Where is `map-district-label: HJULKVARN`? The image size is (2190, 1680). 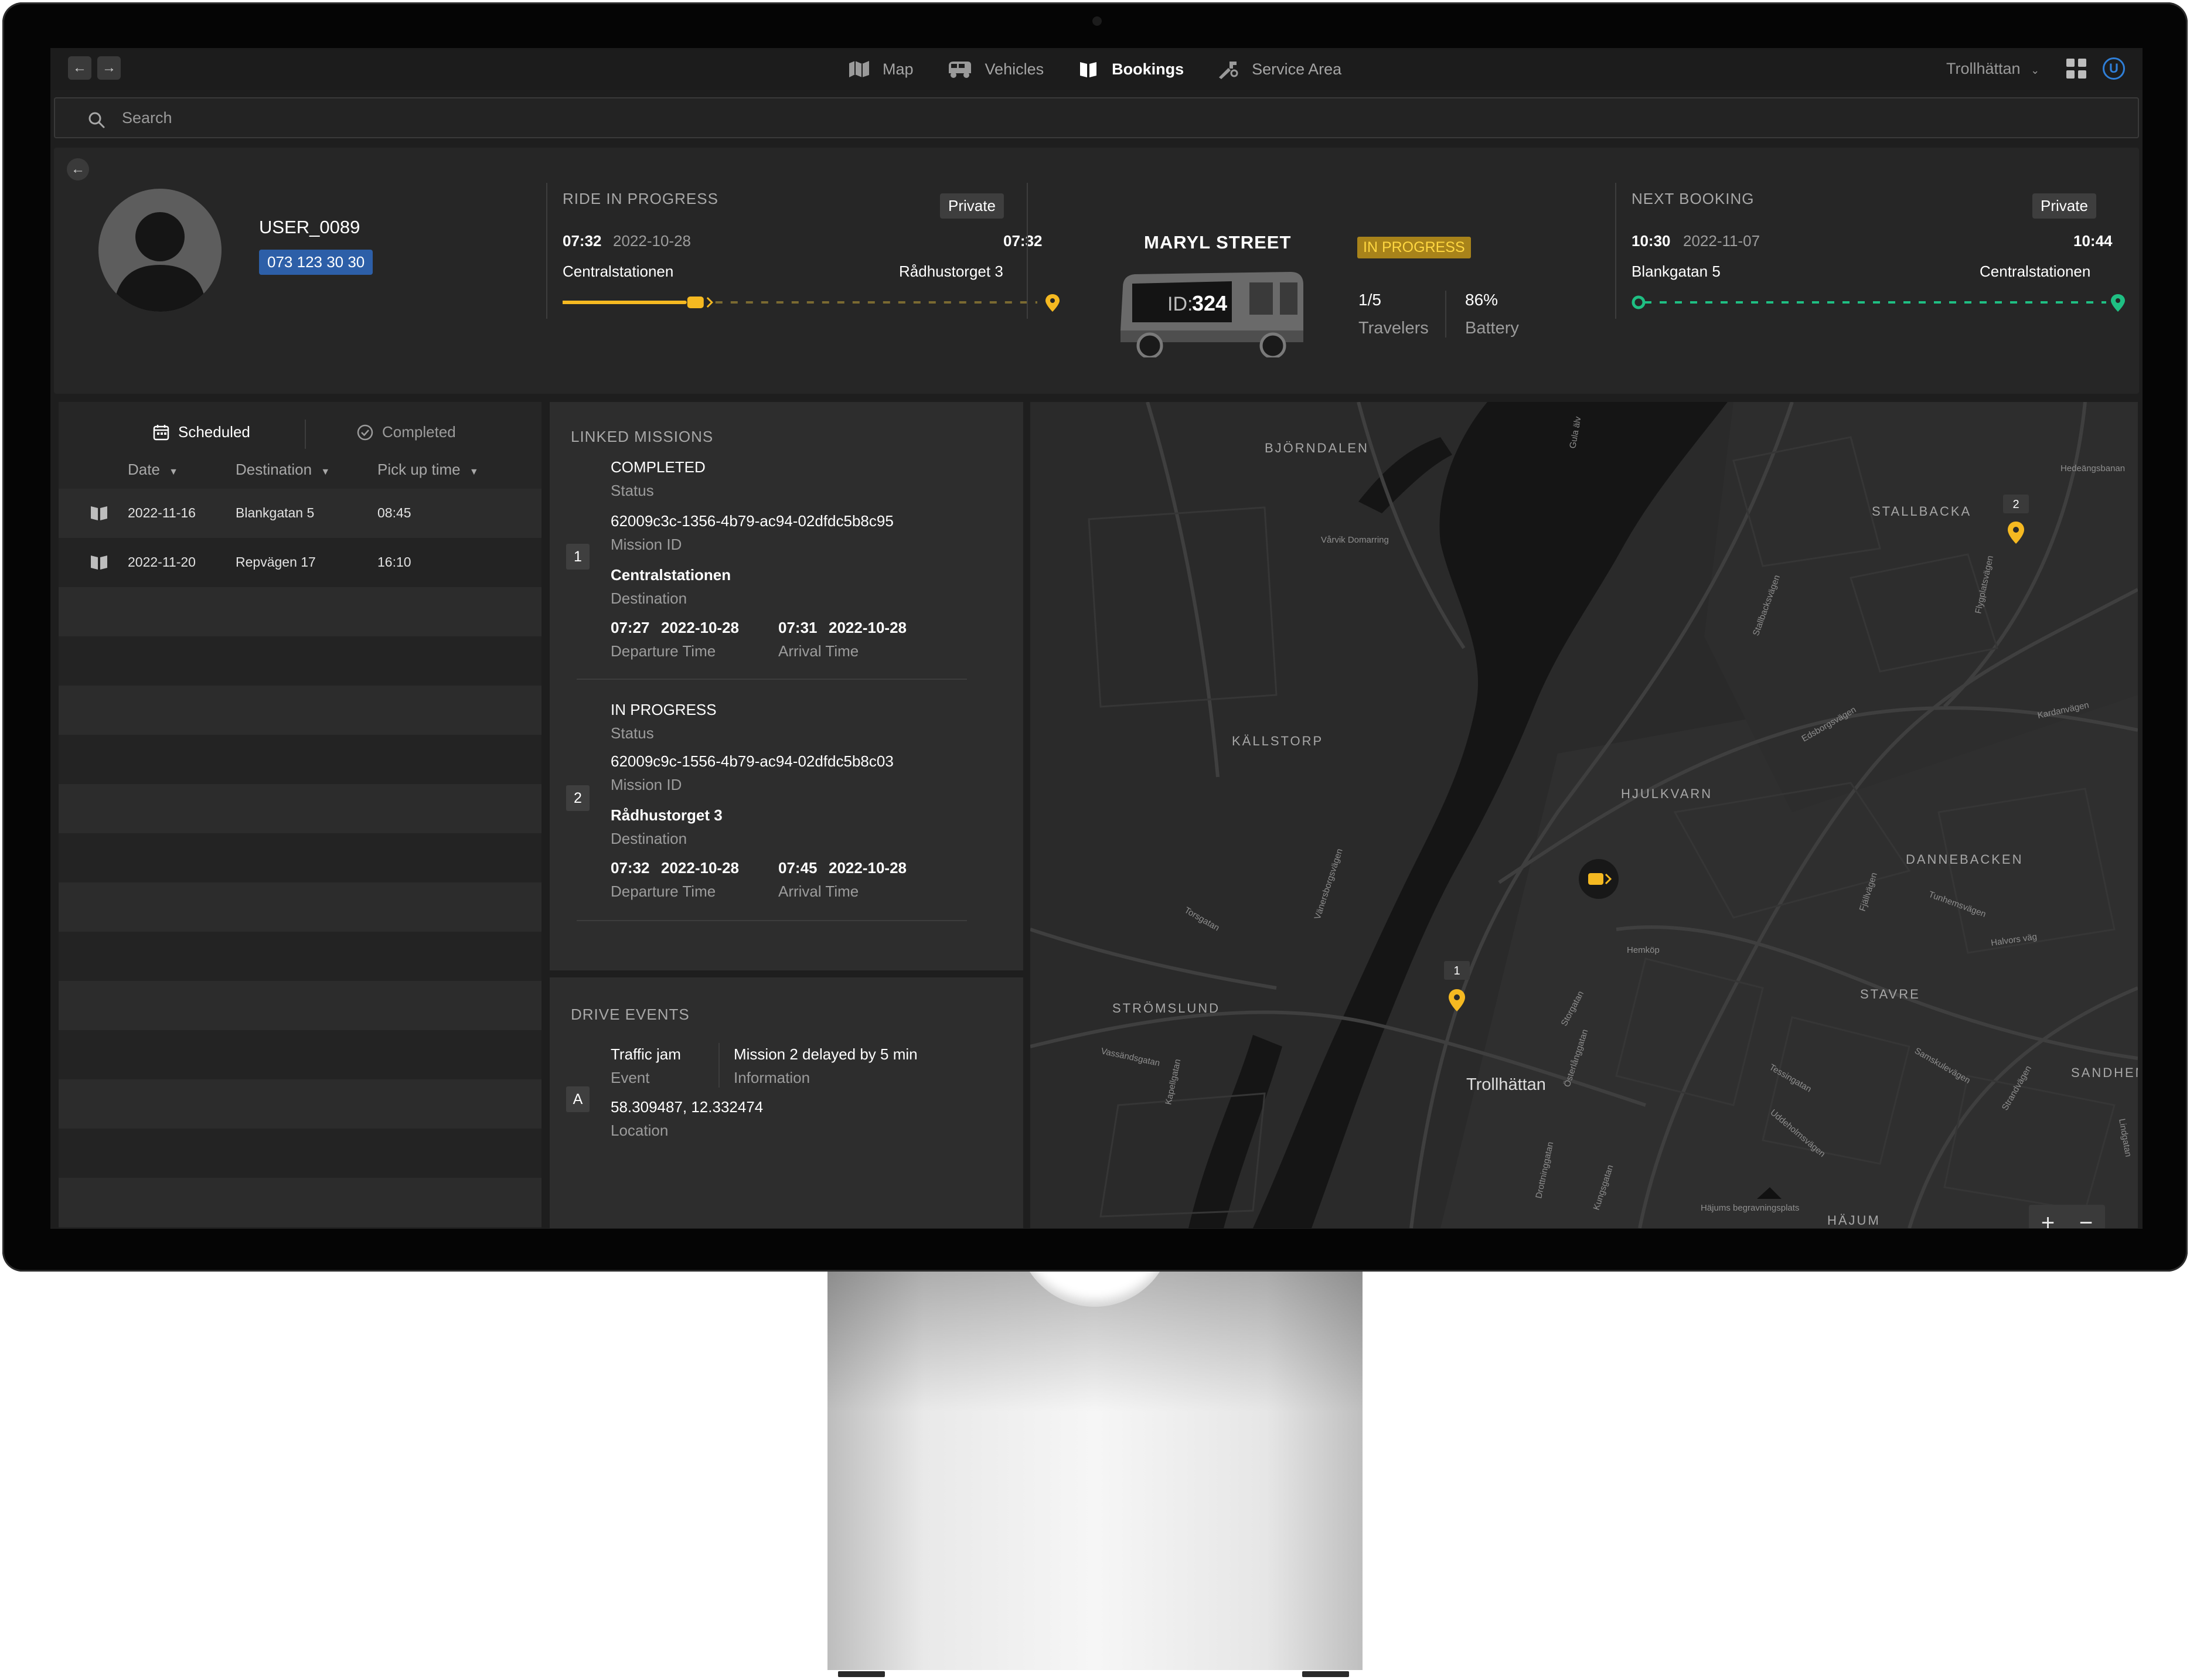
map-district-label: HJULKVARN is located at coordinates (1666, 793).